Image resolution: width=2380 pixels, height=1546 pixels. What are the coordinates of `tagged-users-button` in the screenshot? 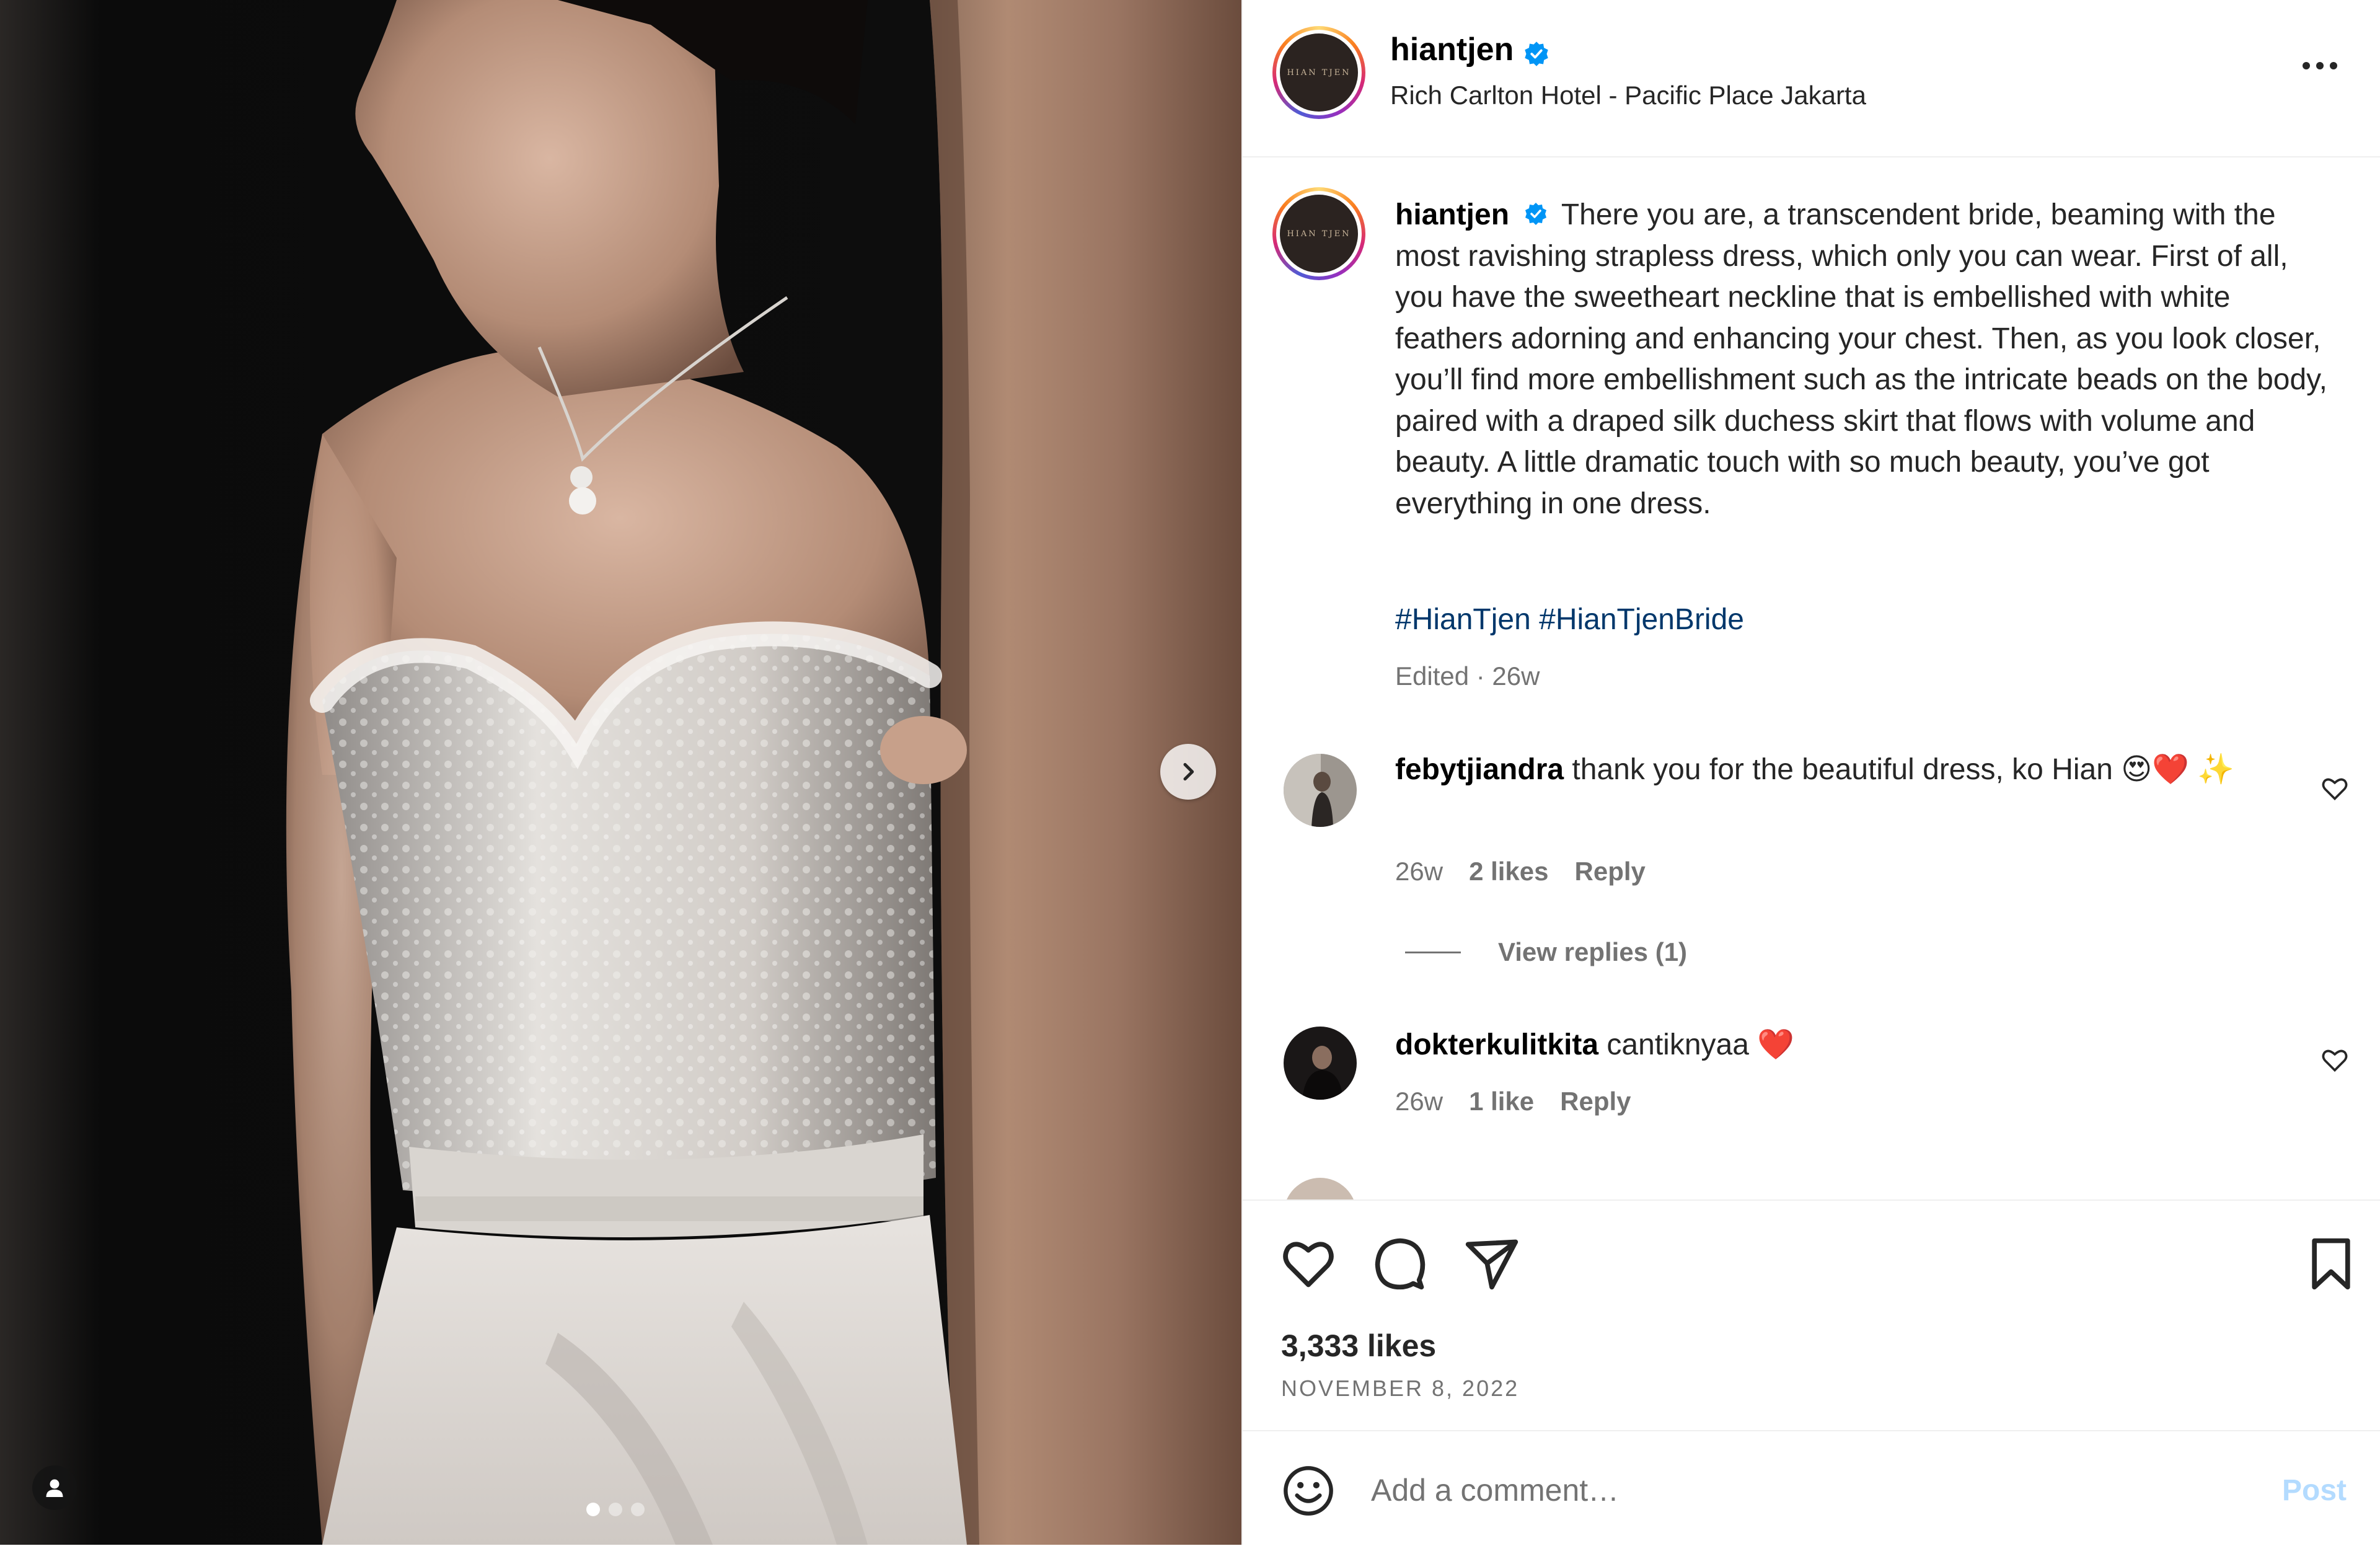 It's located at (54, 1487).